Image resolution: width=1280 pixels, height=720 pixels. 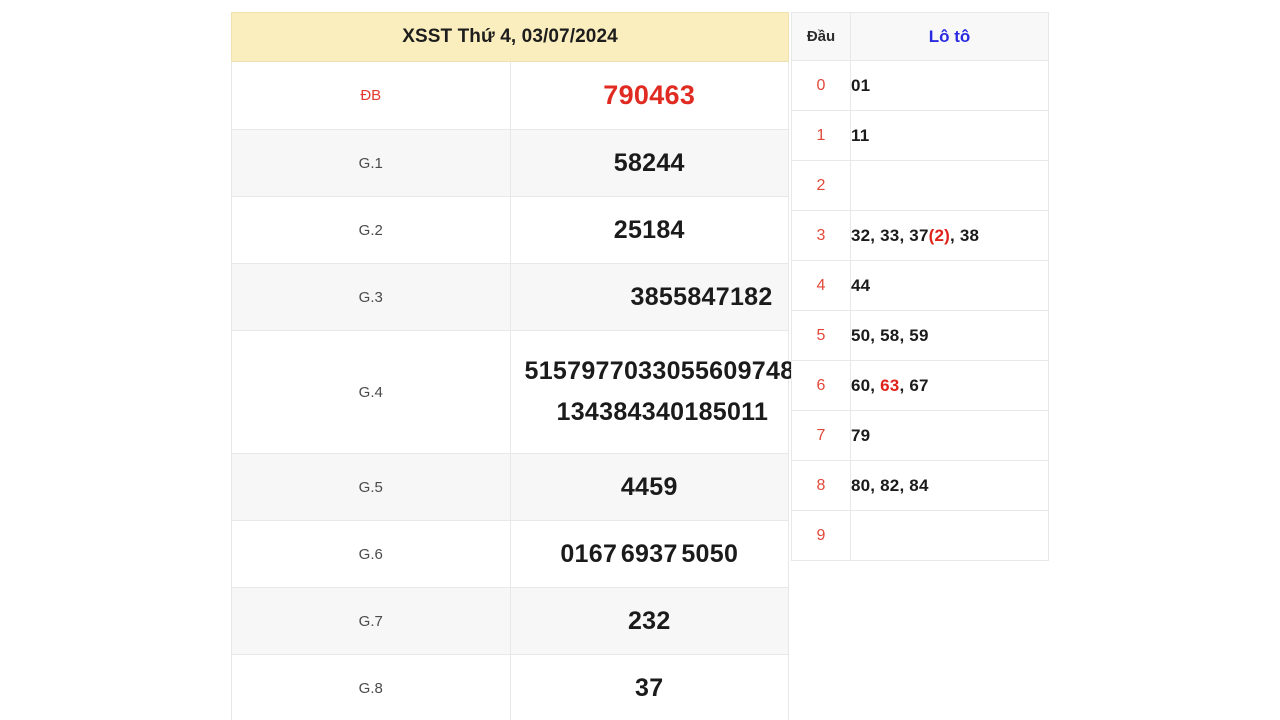 I want to click on loto-row: 5 50, 58, 59, so click(x=920, y=335).